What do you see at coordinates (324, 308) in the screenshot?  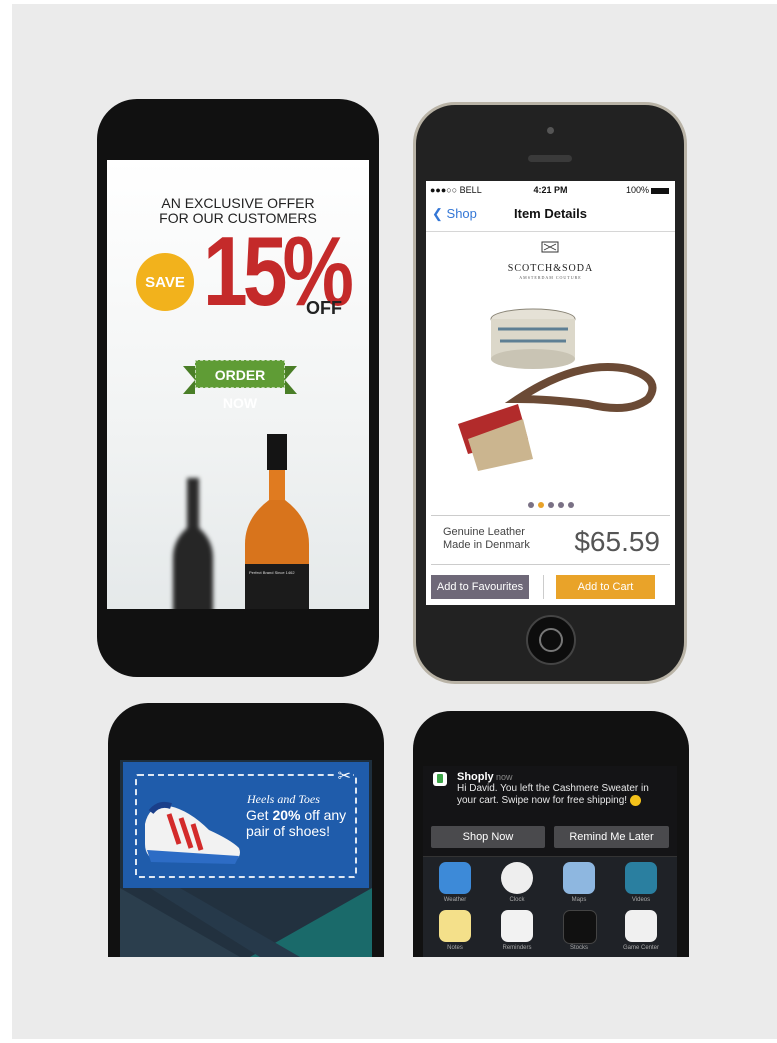 I see `off-label: OFF` at bounding box center [324, 308].